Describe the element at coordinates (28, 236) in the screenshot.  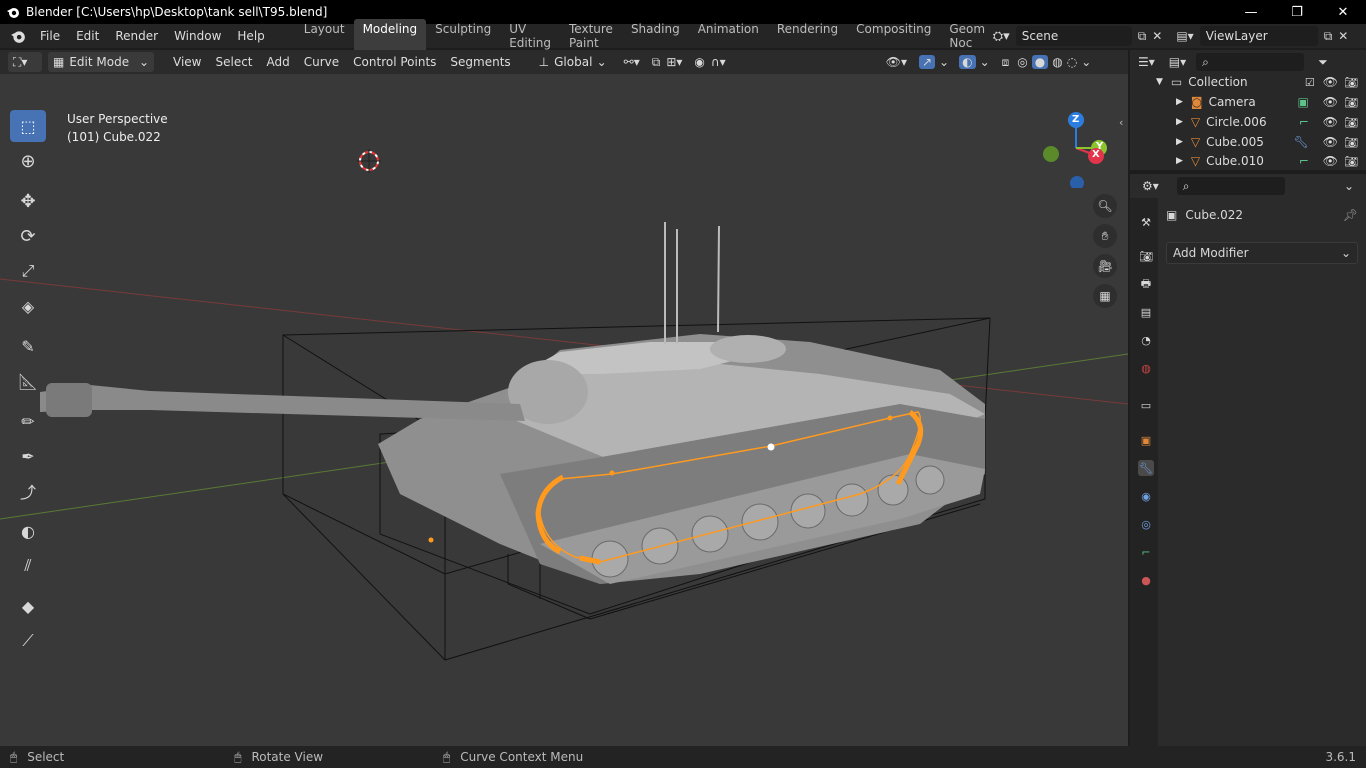
I see `rotate-tool: ⟳` at that location.